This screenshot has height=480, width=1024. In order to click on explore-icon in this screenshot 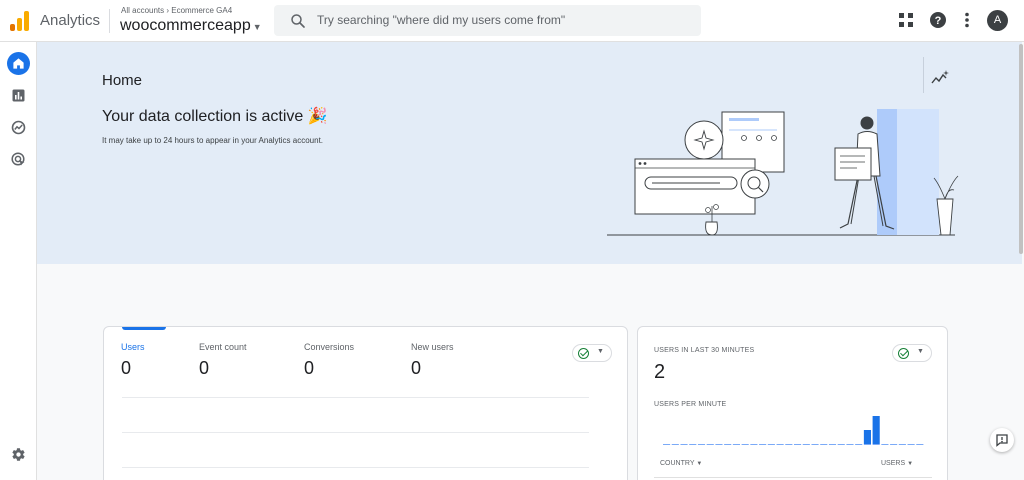, I will do `click(18, 127)`.